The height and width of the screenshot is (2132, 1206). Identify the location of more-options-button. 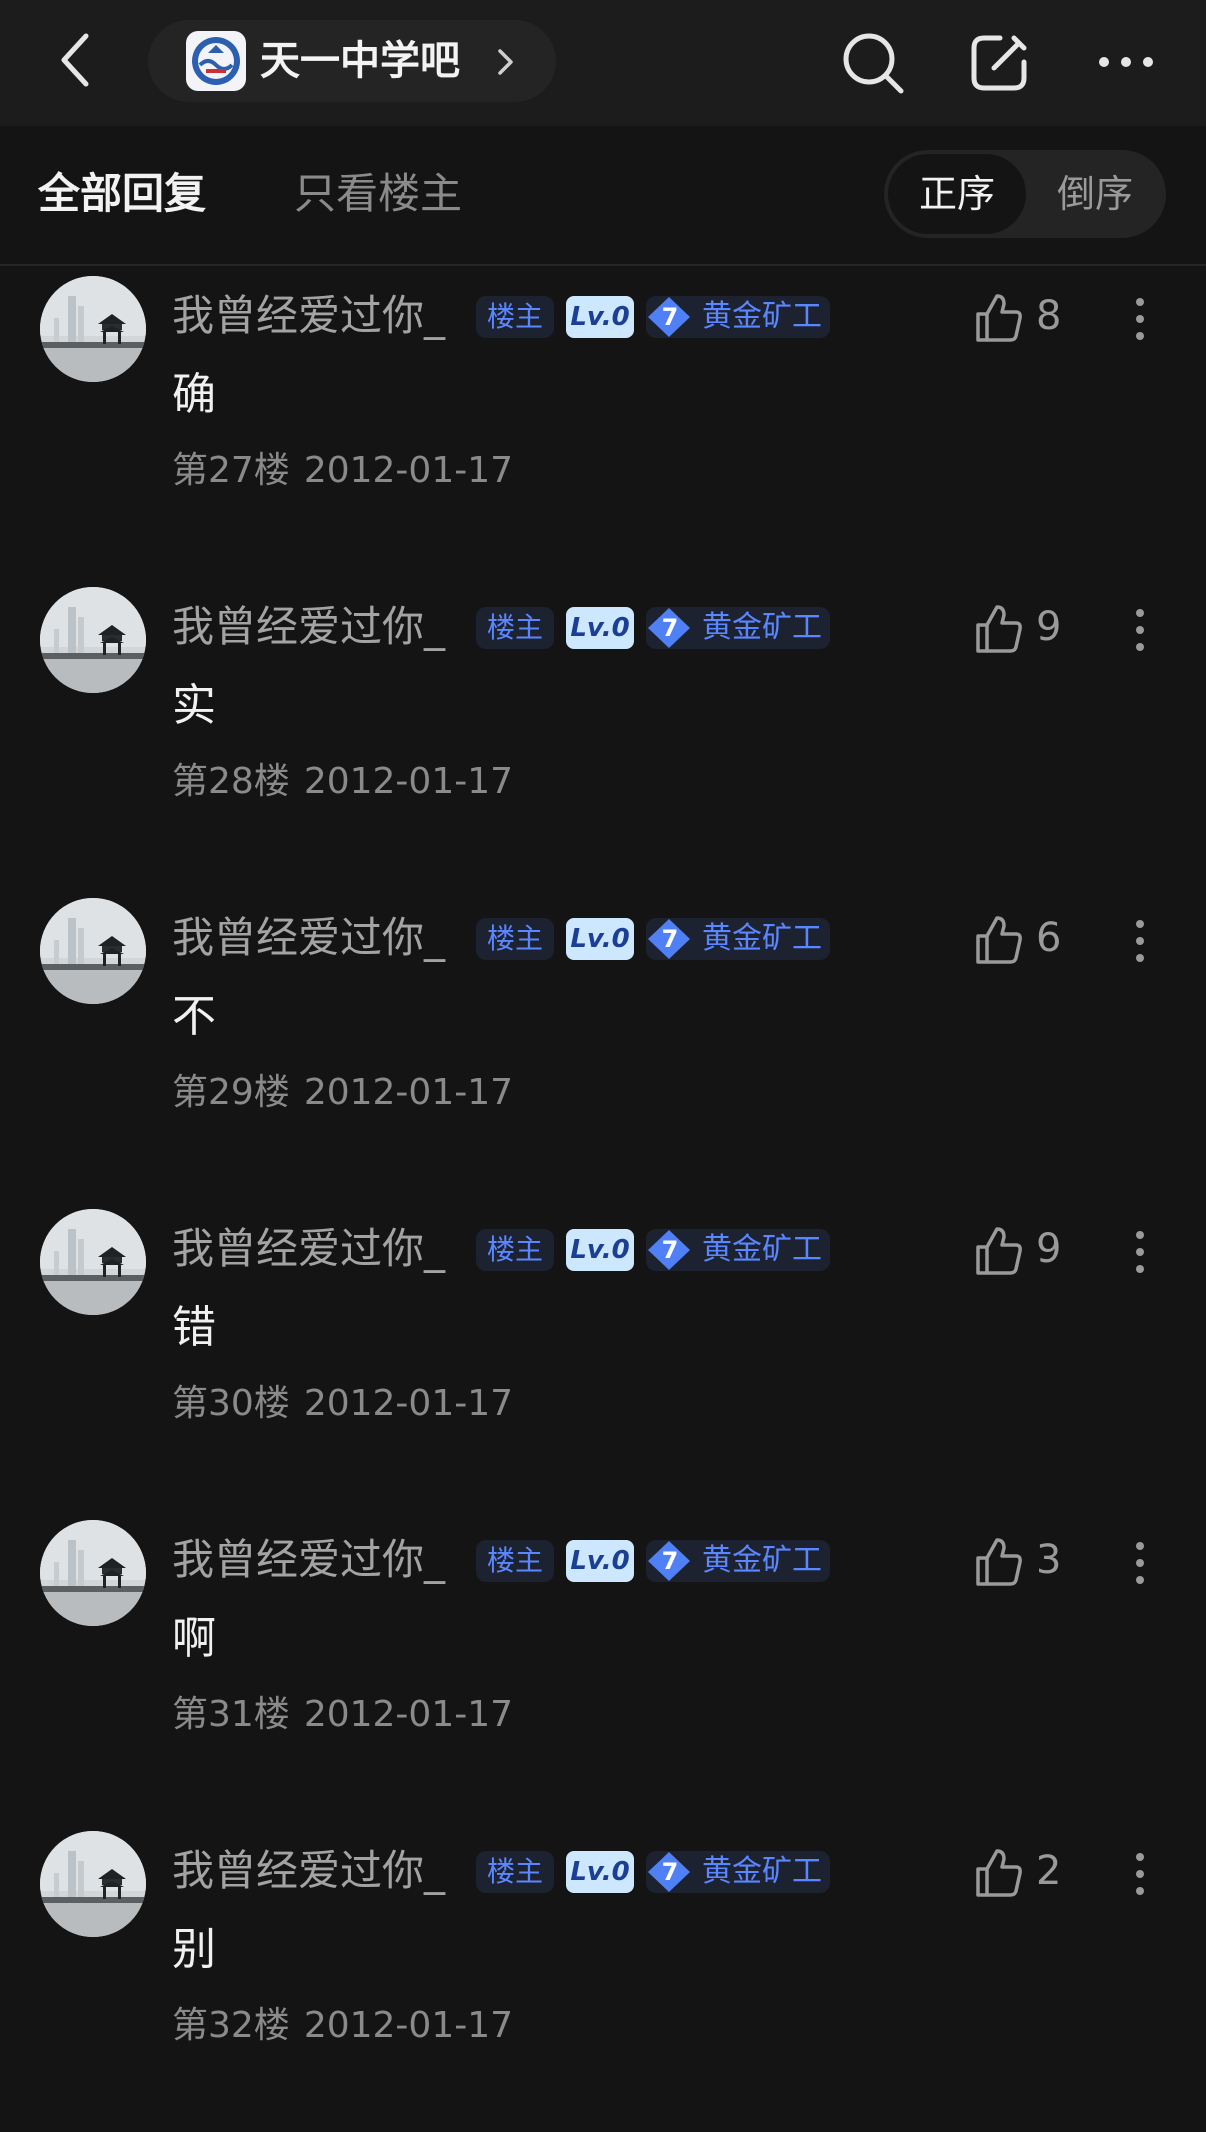
(1126, 62).